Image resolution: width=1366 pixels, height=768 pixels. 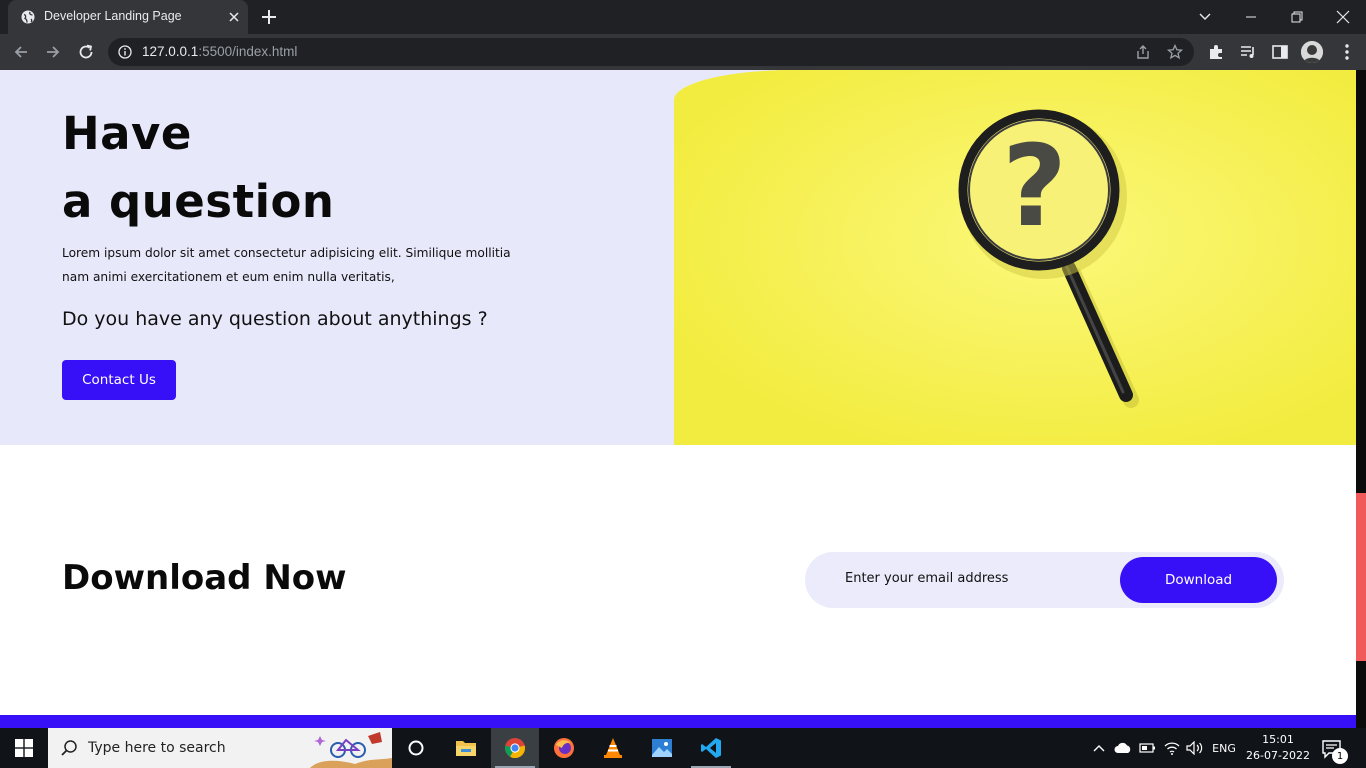 What do you see at coordinates (119, 380) in the screenshot?
I see `contact-us-button: Contact Us` at bounding box center [119, 380].